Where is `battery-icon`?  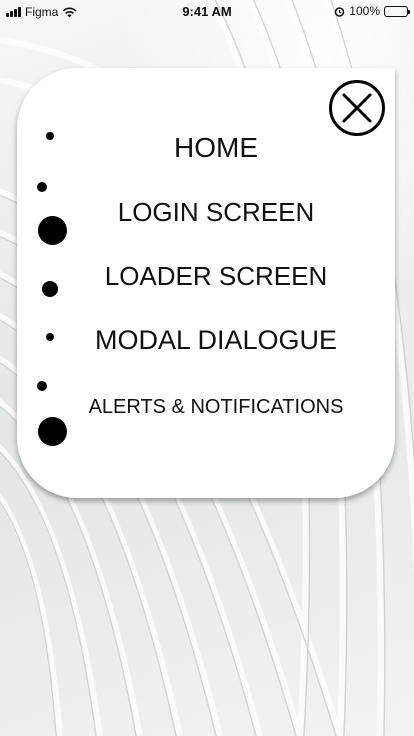
battery-icon is located at coordinates (397, 11).